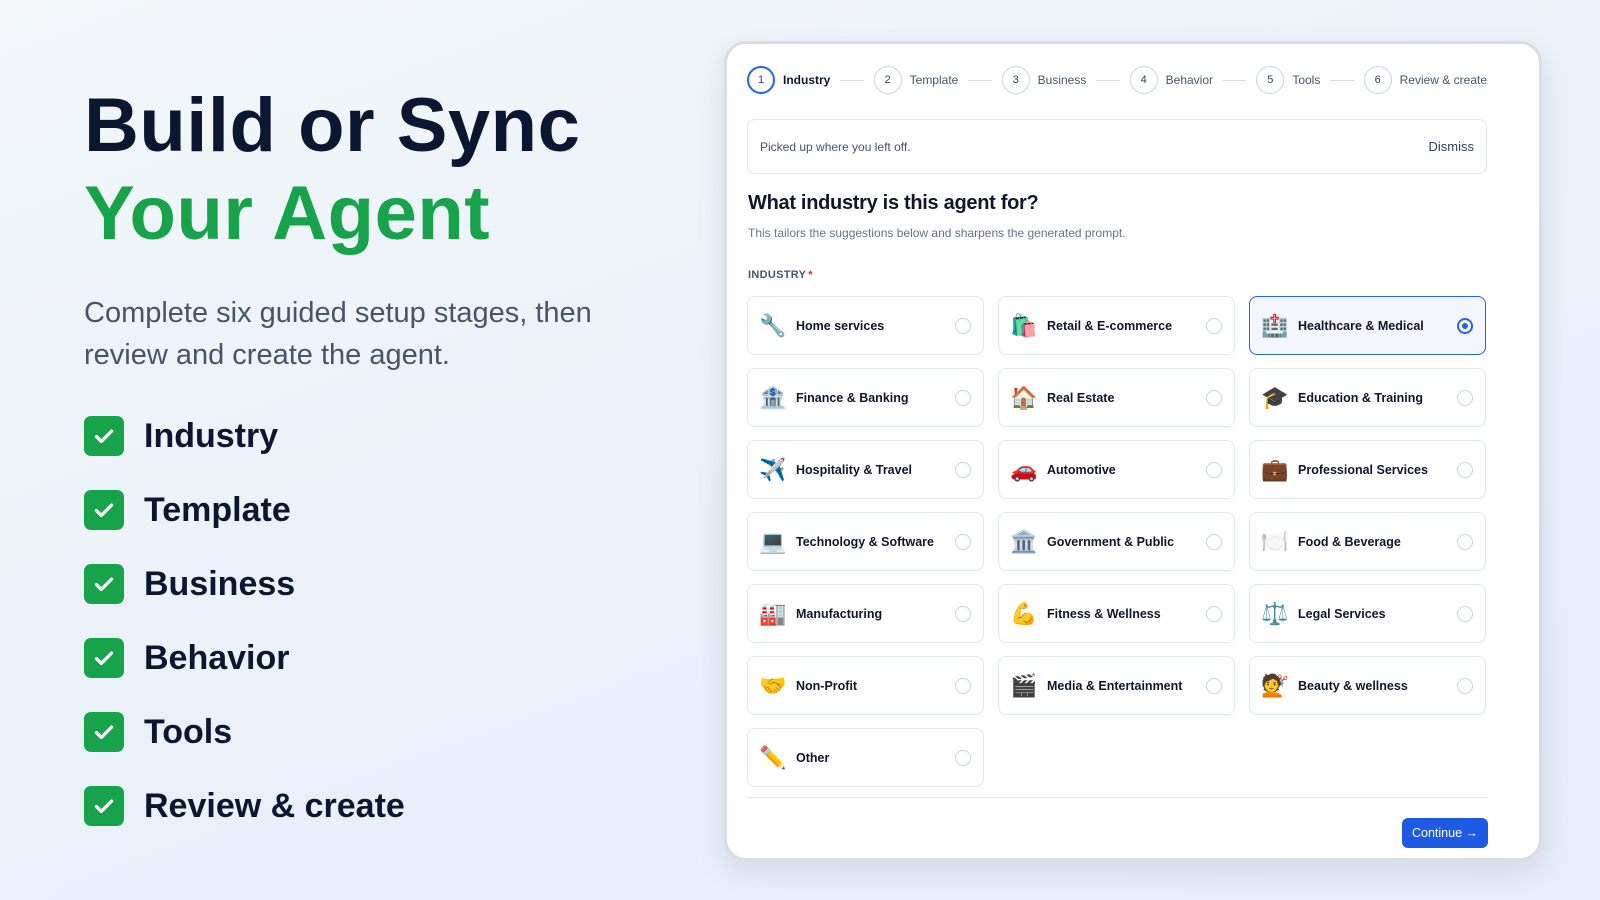 The width and height of the screenshot is (1600, 900). What do you see at coordinates (773, 397) in the screenshot?
I see `bank-icon: 🏦` at bounding box center [773, 397].